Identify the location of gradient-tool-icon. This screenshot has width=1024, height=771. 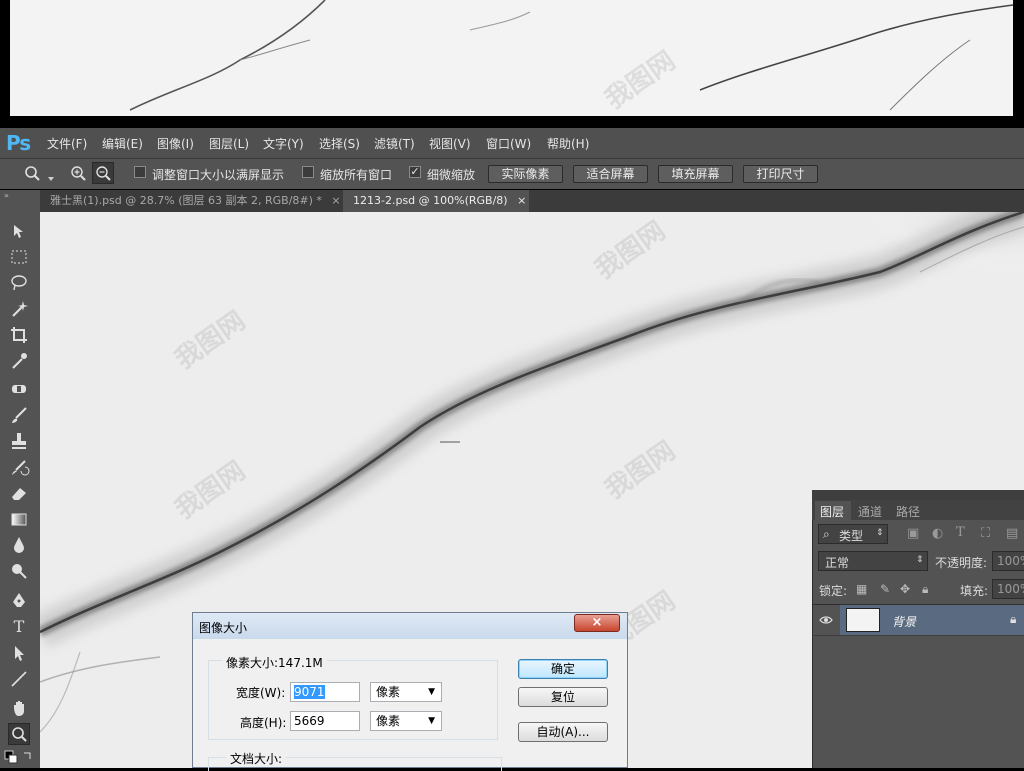
(19, 519).